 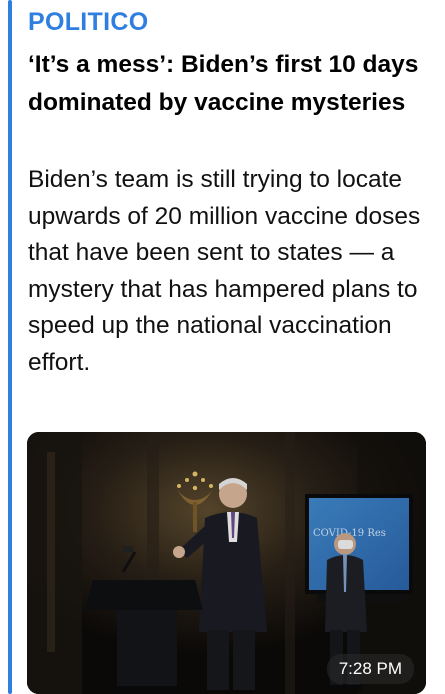 What do you see at coordinates (370, 669) in the screenshot?
I see `message-timestamp: 7:28 PM` at bounding box center [370, 669].